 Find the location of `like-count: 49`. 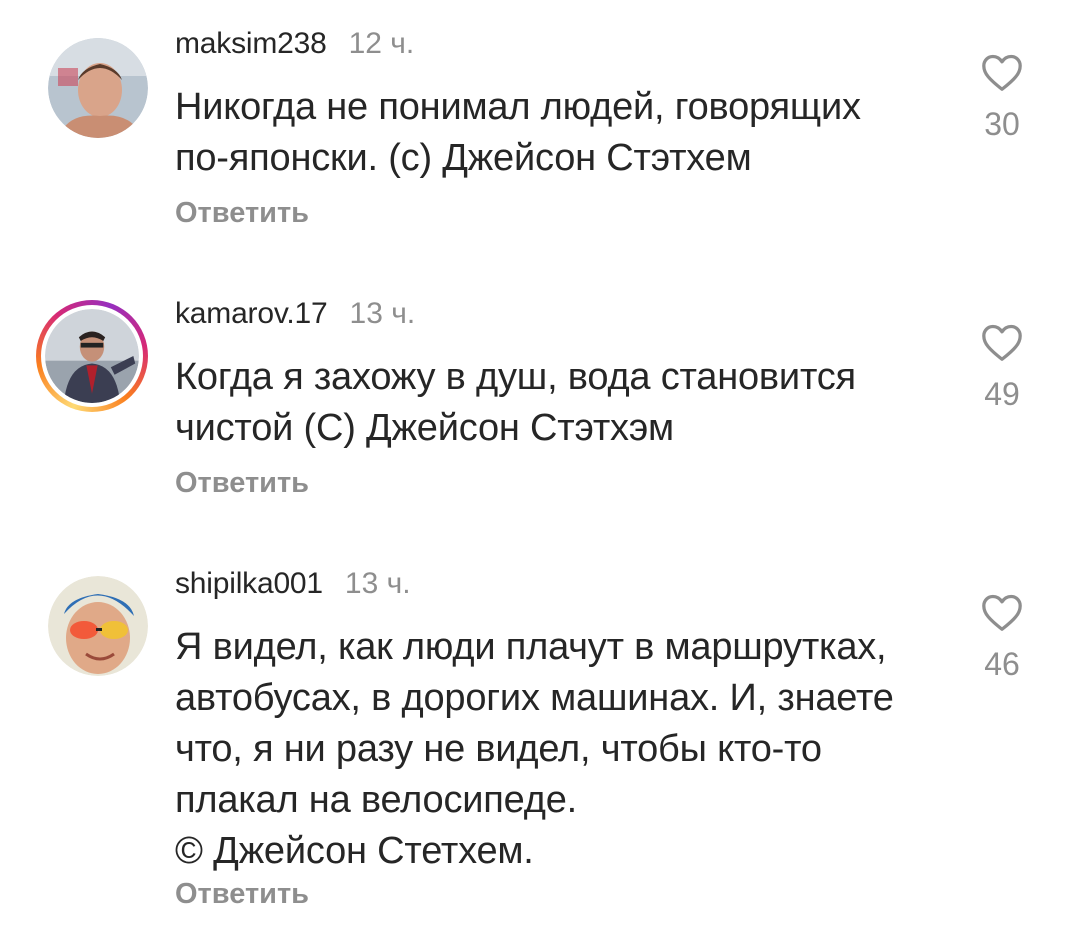

like-count: 49 is located at coordinates (1002, 394).